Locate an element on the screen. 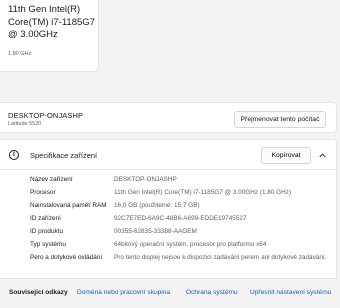 The width and height of the screenshot is (340, 308). related-links-title: Související odkazy is located at coordinates (38, 292).